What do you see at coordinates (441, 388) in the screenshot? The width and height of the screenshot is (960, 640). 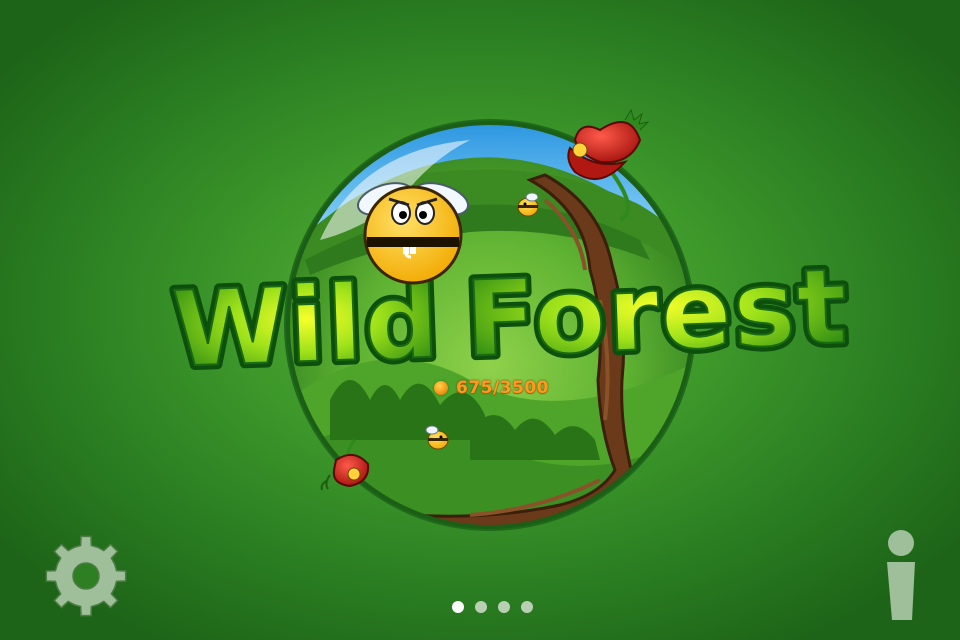 I see `coin-icon` at bounding box center [441, 388].